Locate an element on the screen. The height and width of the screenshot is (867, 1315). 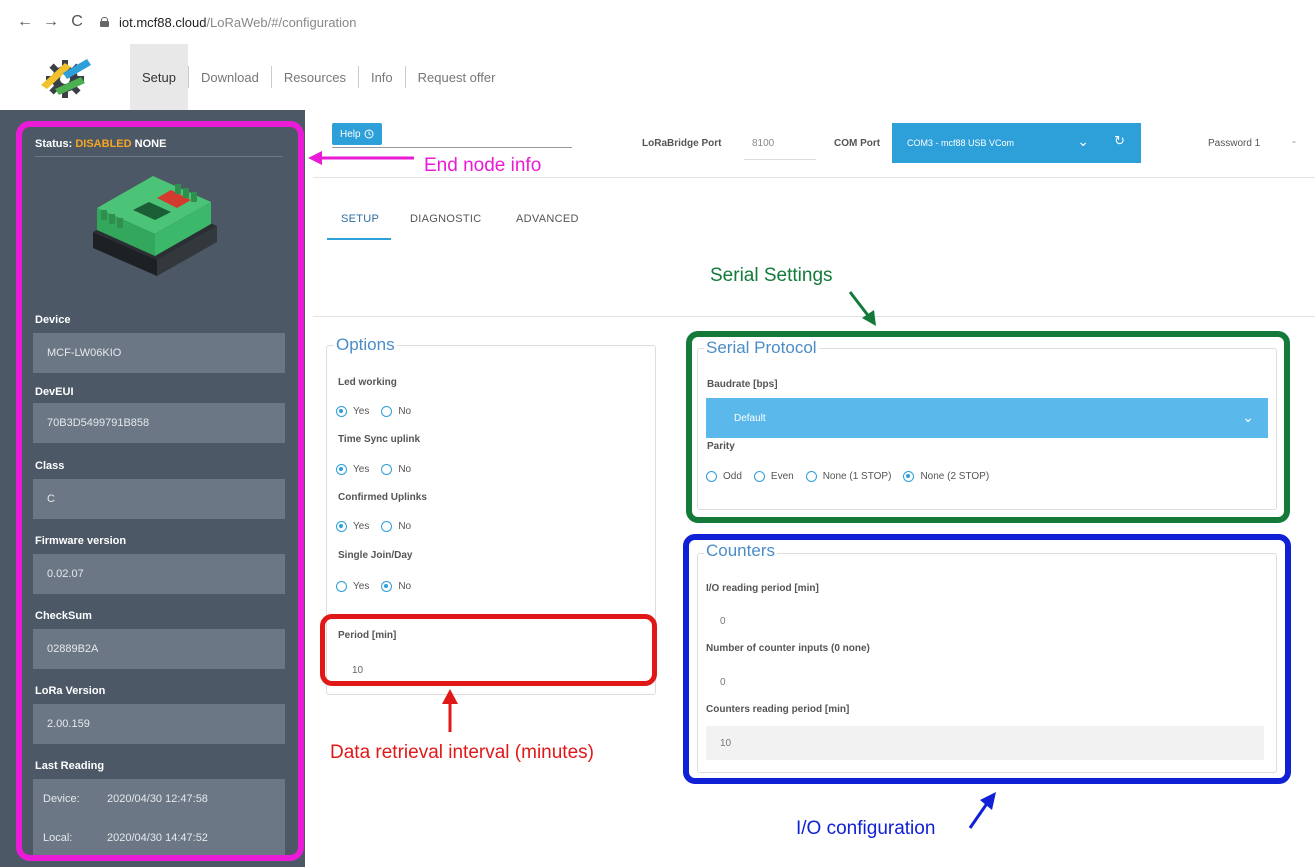
help-icon is located at coordinates (369, 134).